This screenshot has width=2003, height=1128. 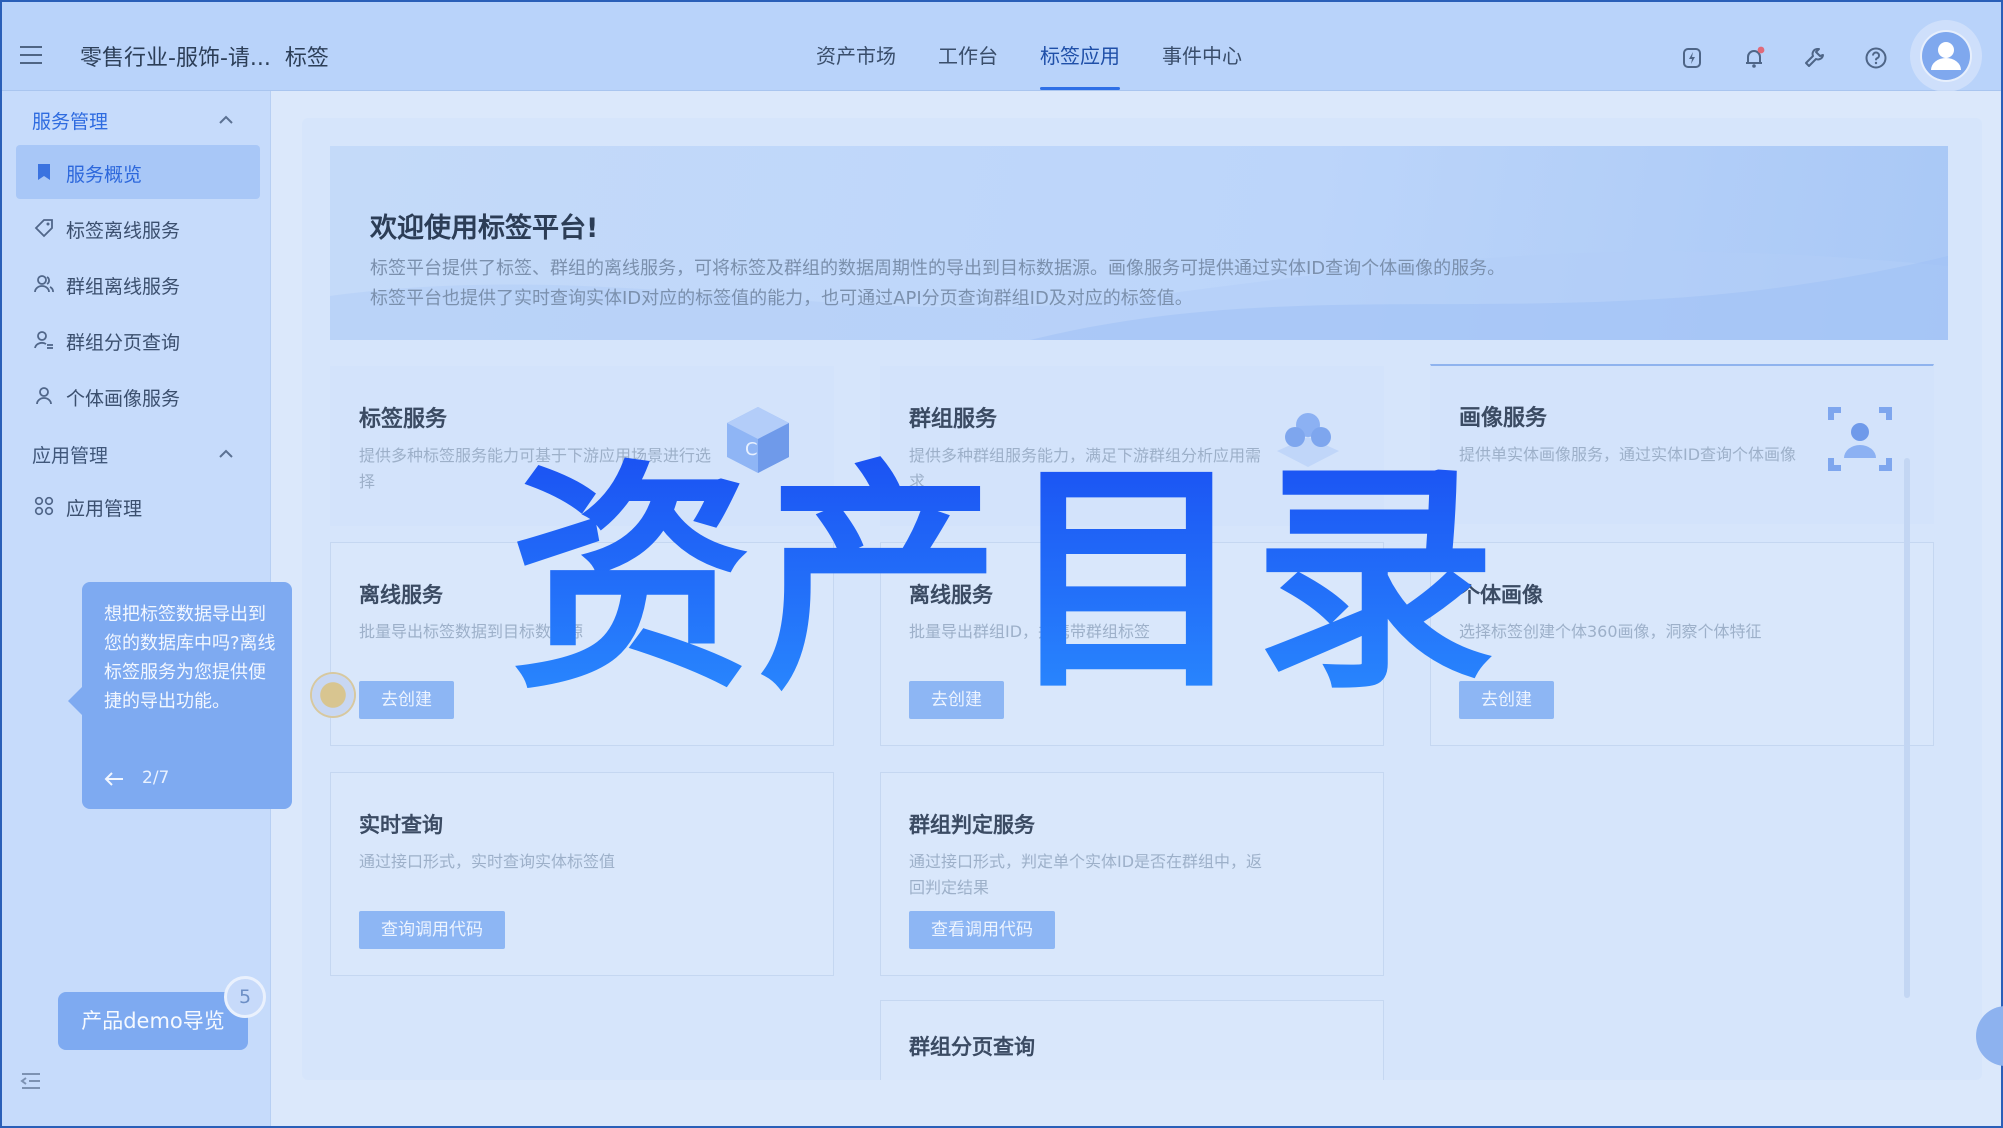 I want to click on product-demo-guide-button: 产品demo导览, so click(x=153, y=1021).